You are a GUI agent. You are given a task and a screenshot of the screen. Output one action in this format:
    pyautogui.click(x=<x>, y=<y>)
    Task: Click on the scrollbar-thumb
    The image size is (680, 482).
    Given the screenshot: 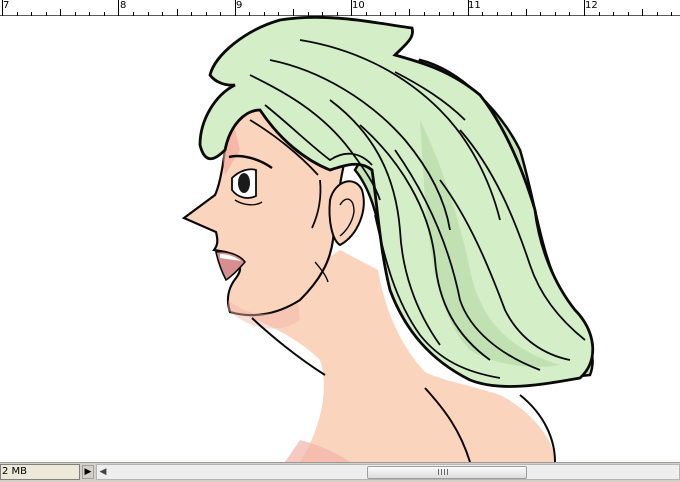 What is the action you would take?
    pyautogui.click(x=447, y=472)
    